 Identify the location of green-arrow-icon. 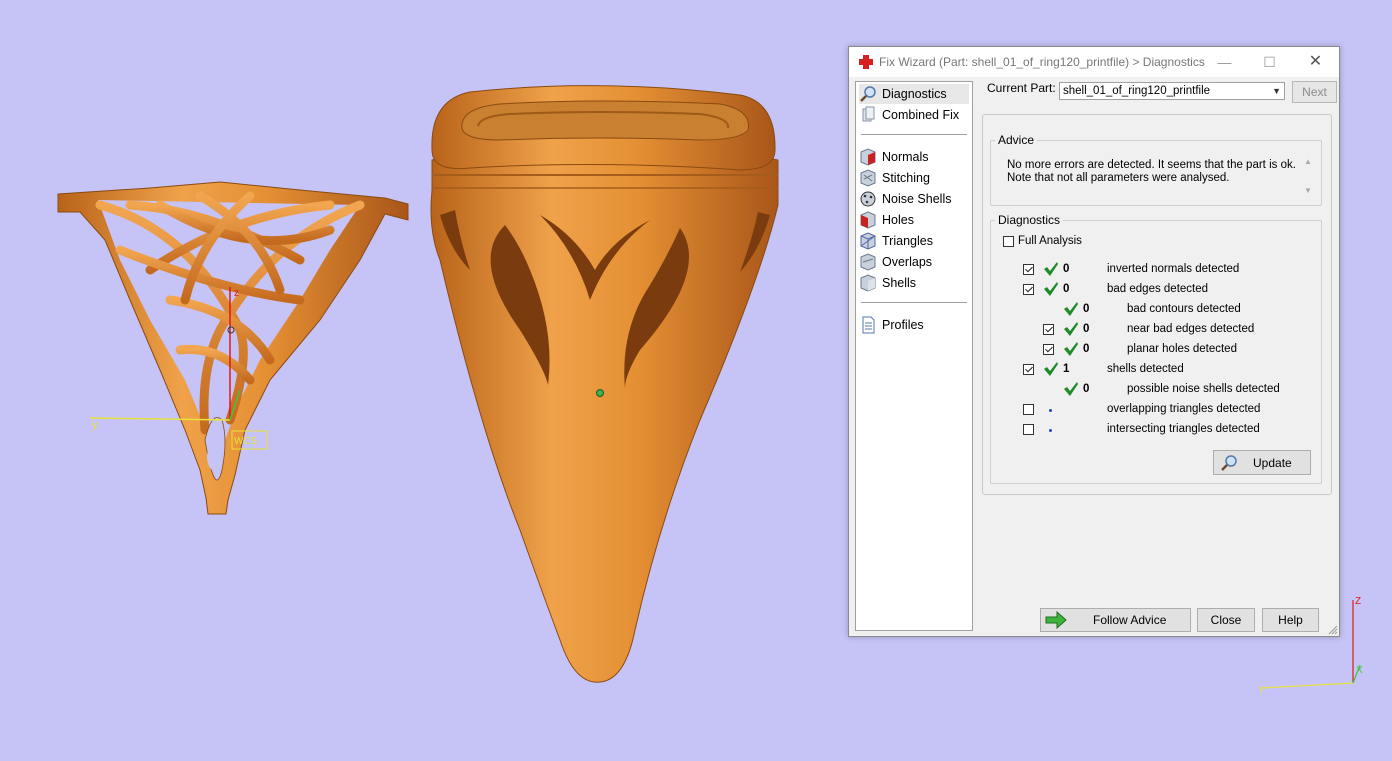
(1056, 620).